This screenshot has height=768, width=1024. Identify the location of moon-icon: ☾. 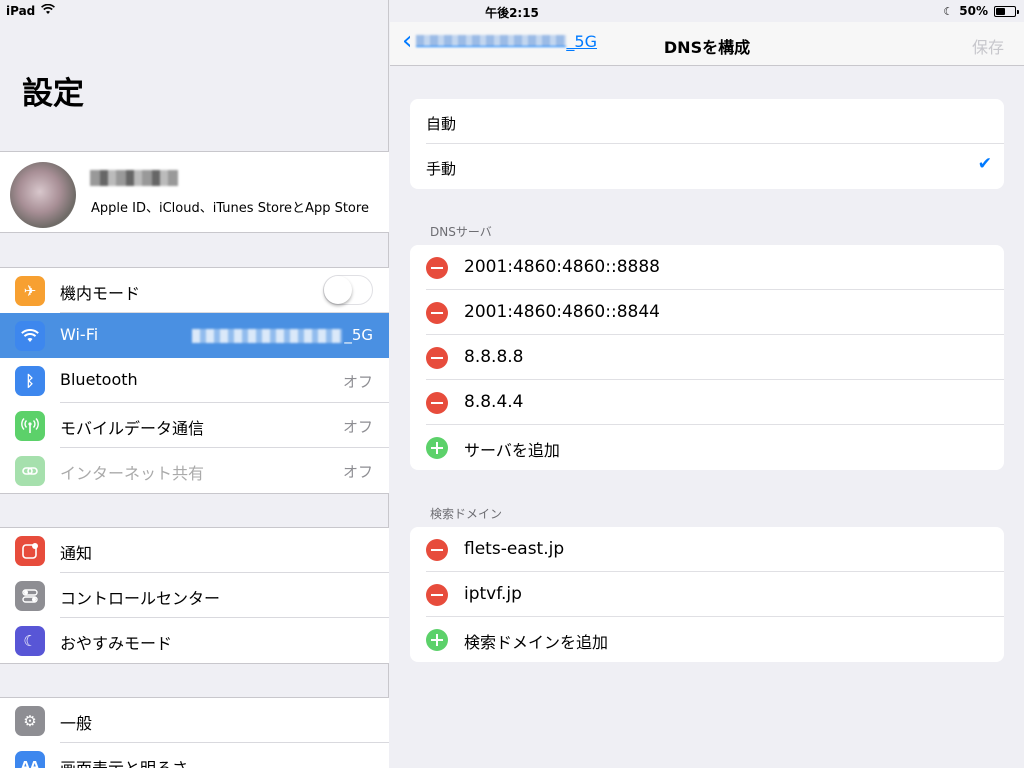
(30, 641).